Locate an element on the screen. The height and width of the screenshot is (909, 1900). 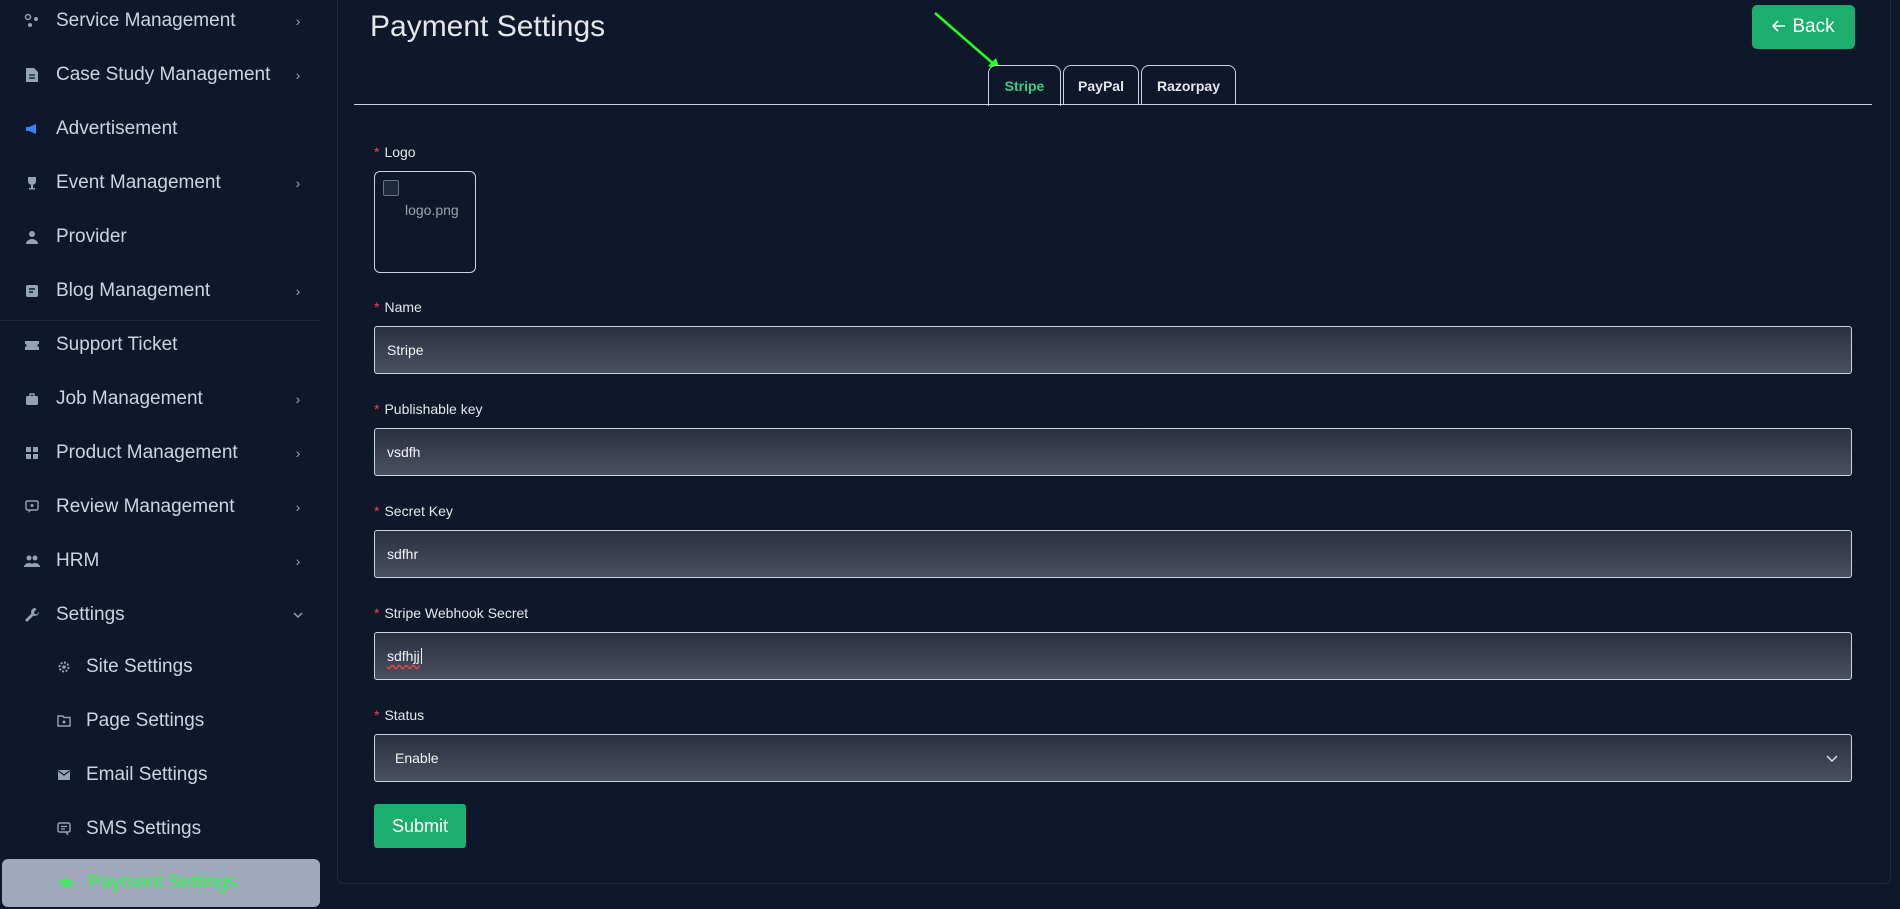
logo-label: * Logo is located at coordinates (395, 152).